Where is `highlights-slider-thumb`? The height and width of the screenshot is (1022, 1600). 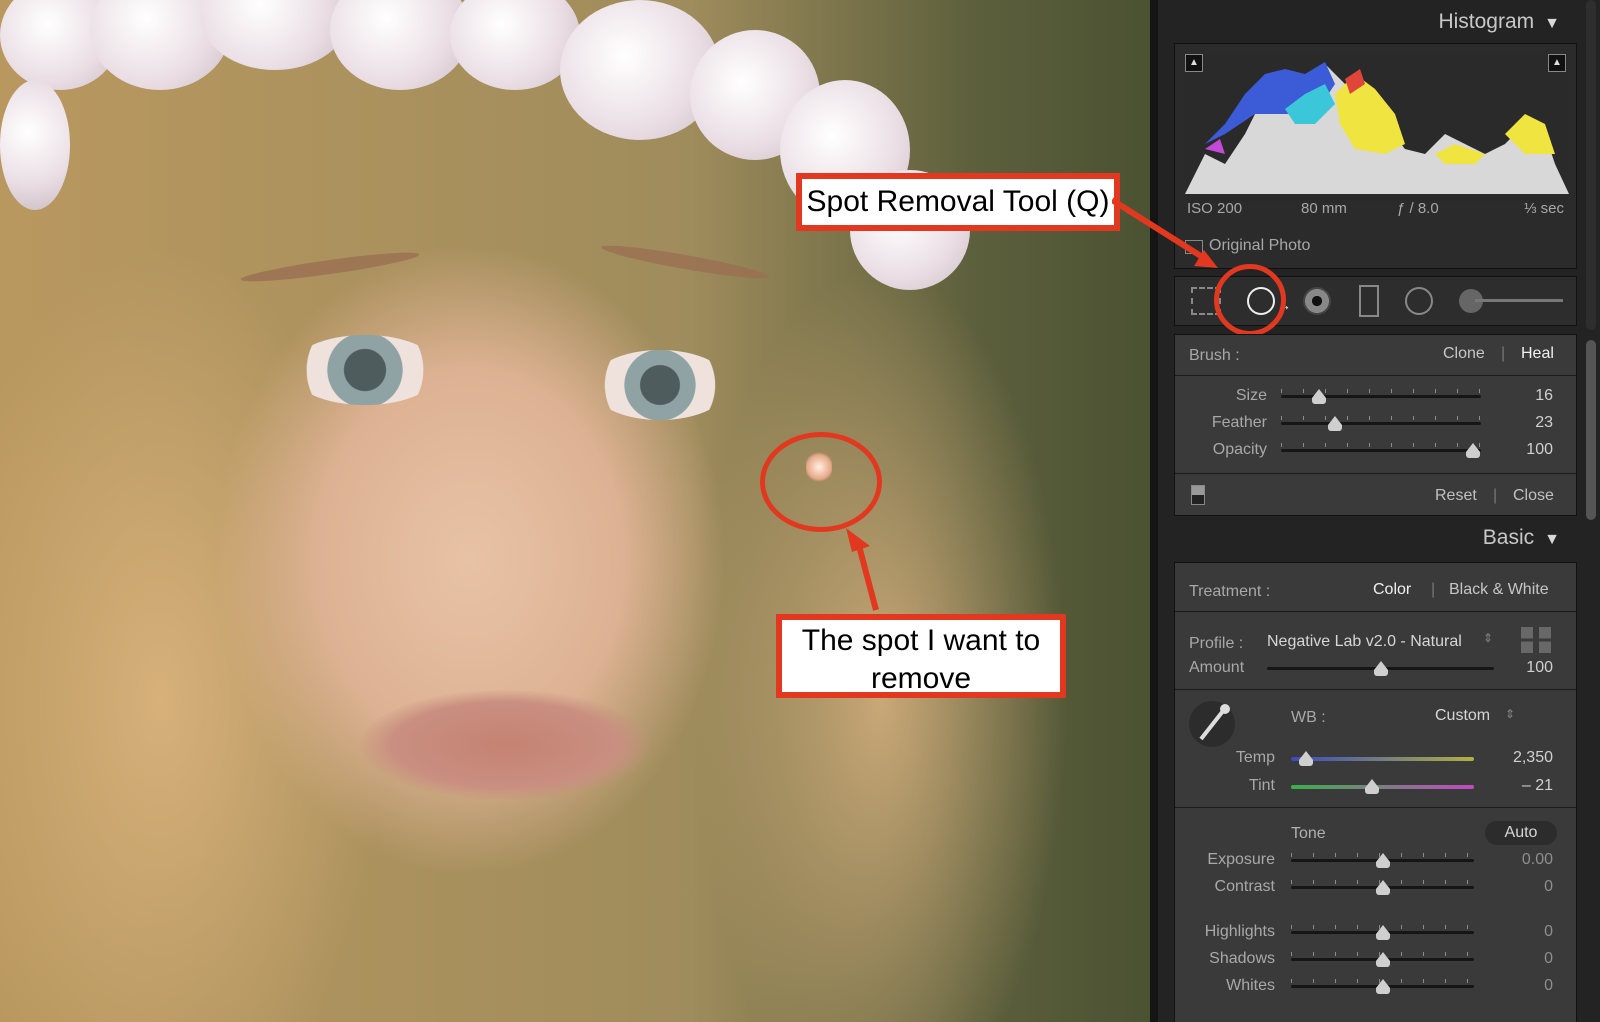 highlights-slider-thumb is located at coordinates (1382, 932).